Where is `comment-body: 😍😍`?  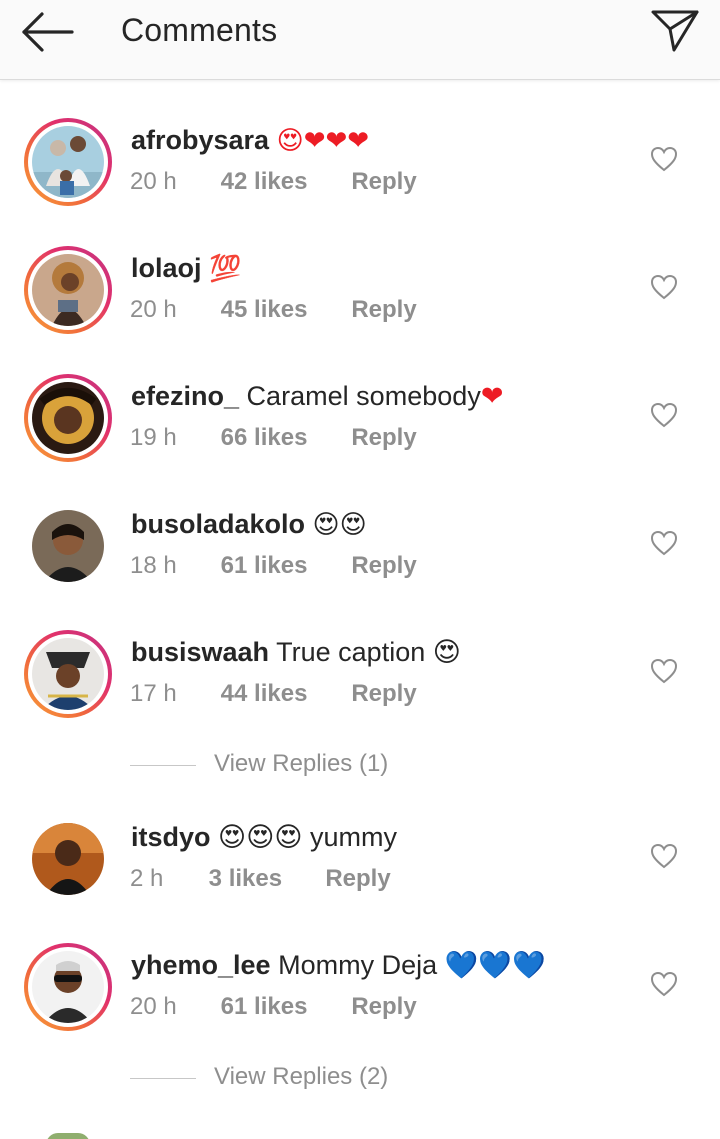
comment-body: 😍😍 is located at coordinates (339, 525).